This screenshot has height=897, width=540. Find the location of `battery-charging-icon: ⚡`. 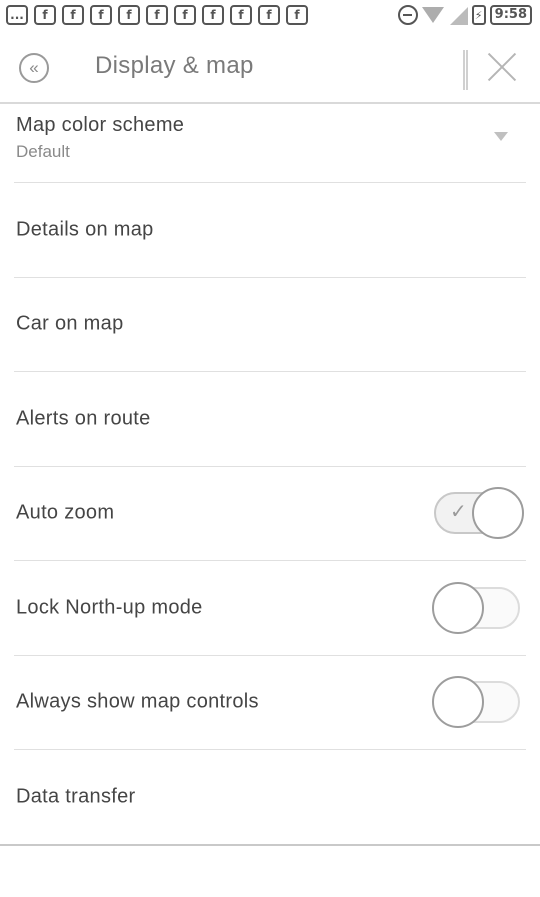

battery-charging-icon: ⚡ is located at coordinates (478, 15).